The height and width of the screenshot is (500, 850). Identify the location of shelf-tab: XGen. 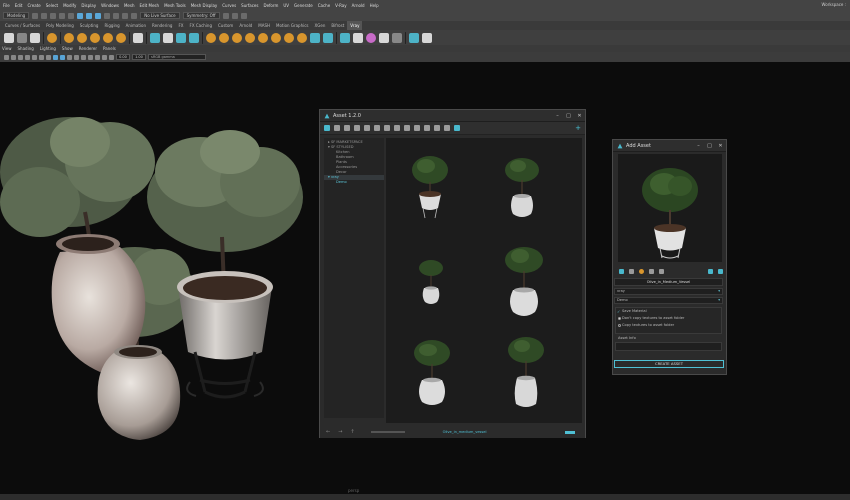
(320, 25).